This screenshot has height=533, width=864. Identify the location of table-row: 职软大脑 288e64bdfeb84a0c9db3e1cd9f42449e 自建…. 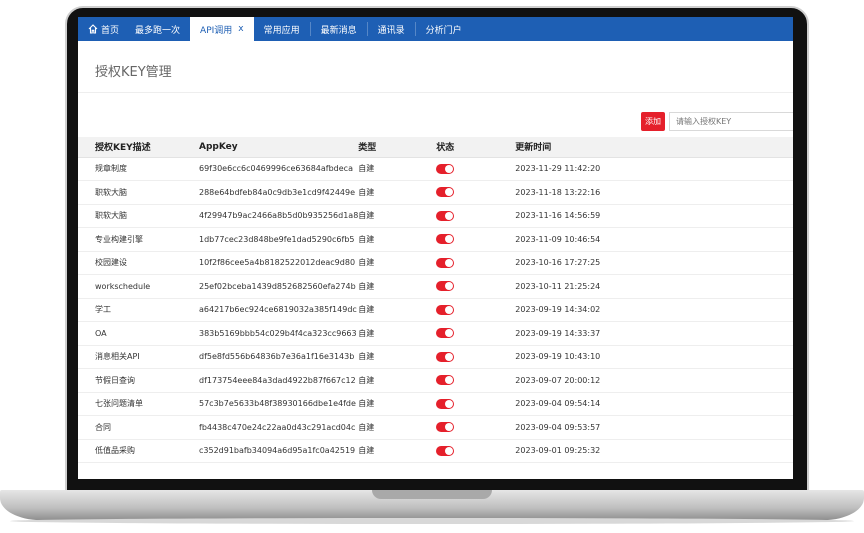
(435, 192).